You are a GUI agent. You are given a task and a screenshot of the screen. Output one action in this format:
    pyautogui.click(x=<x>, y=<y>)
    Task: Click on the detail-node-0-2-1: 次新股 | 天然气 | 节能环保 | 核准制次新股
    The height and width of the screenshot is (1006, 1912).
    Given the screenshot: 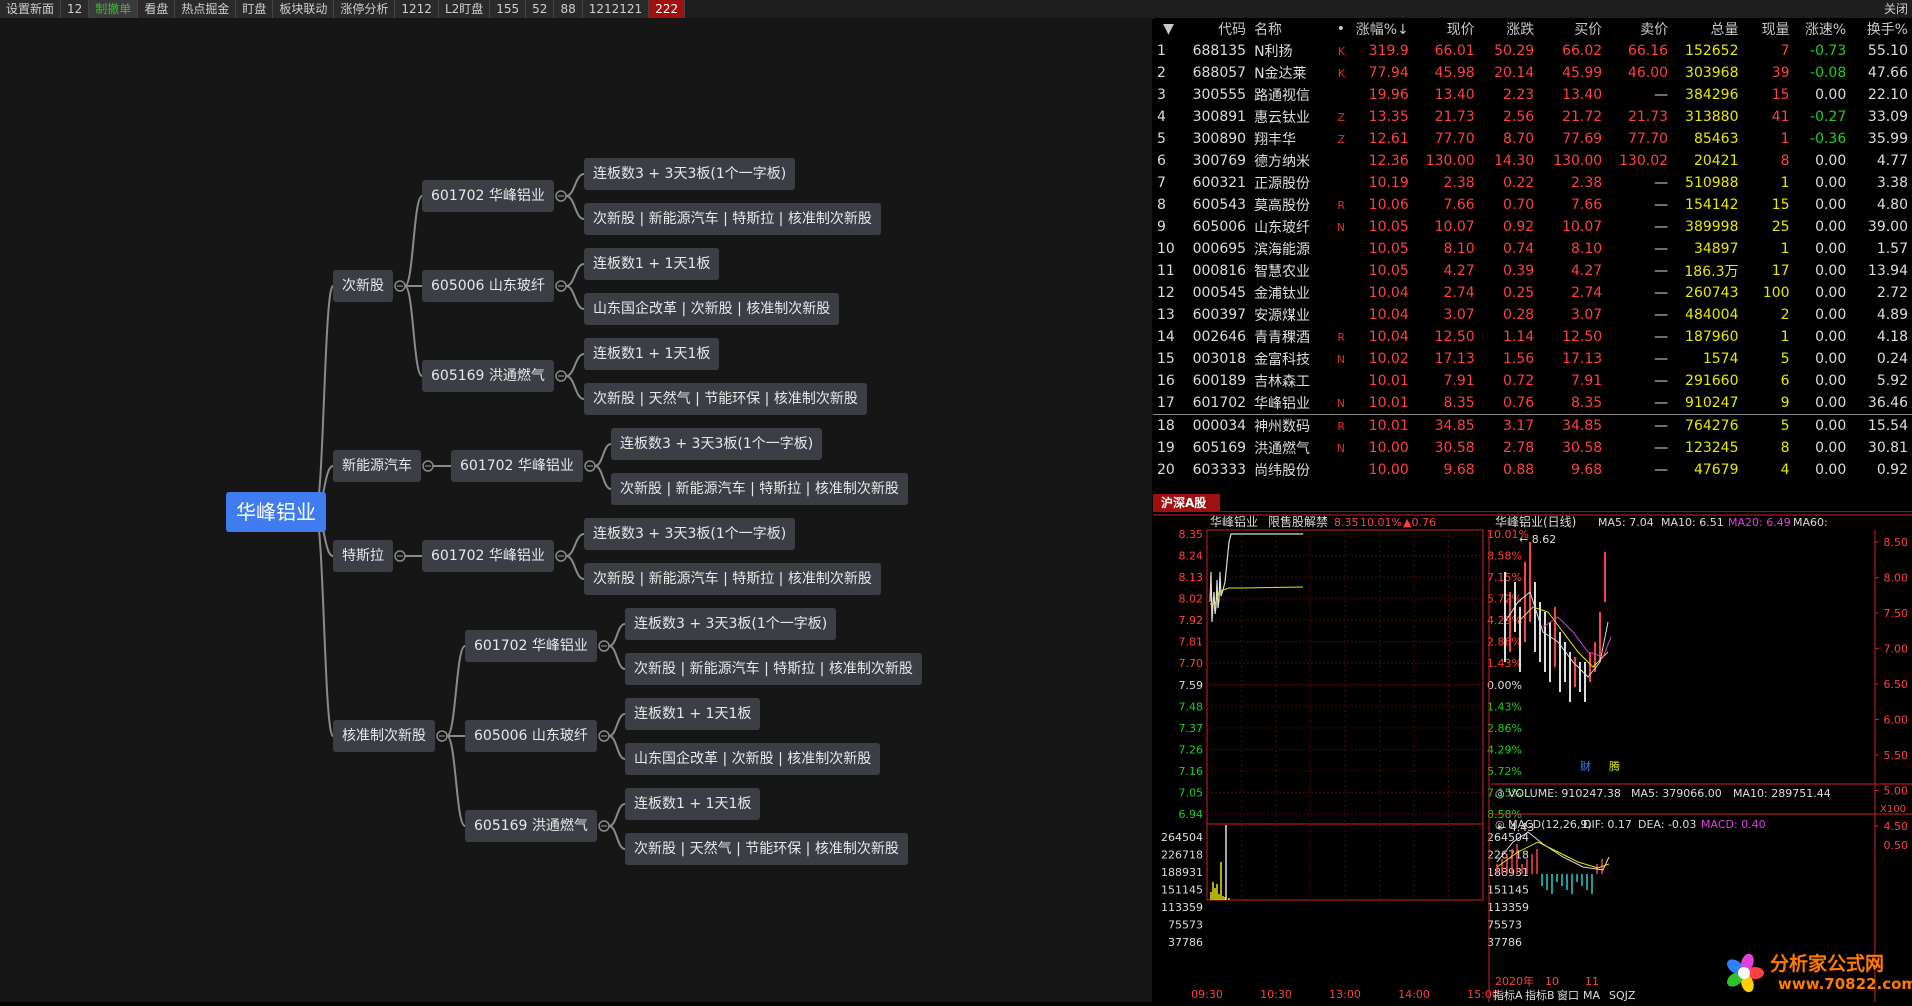 What is the action you would take?
    pyautogui.click(x=725, y=399)
    